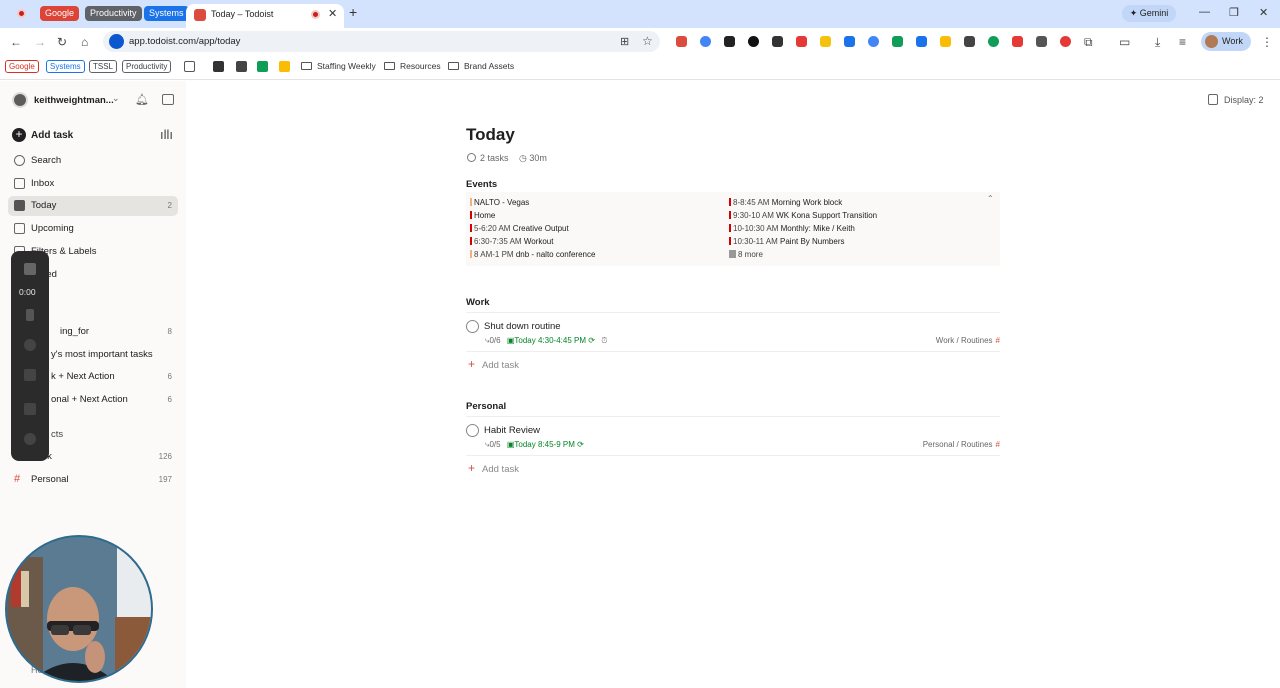  Describe the element at coordinates (705, 41) in the screenshot. I see `chrome-extension-icon` at that location.